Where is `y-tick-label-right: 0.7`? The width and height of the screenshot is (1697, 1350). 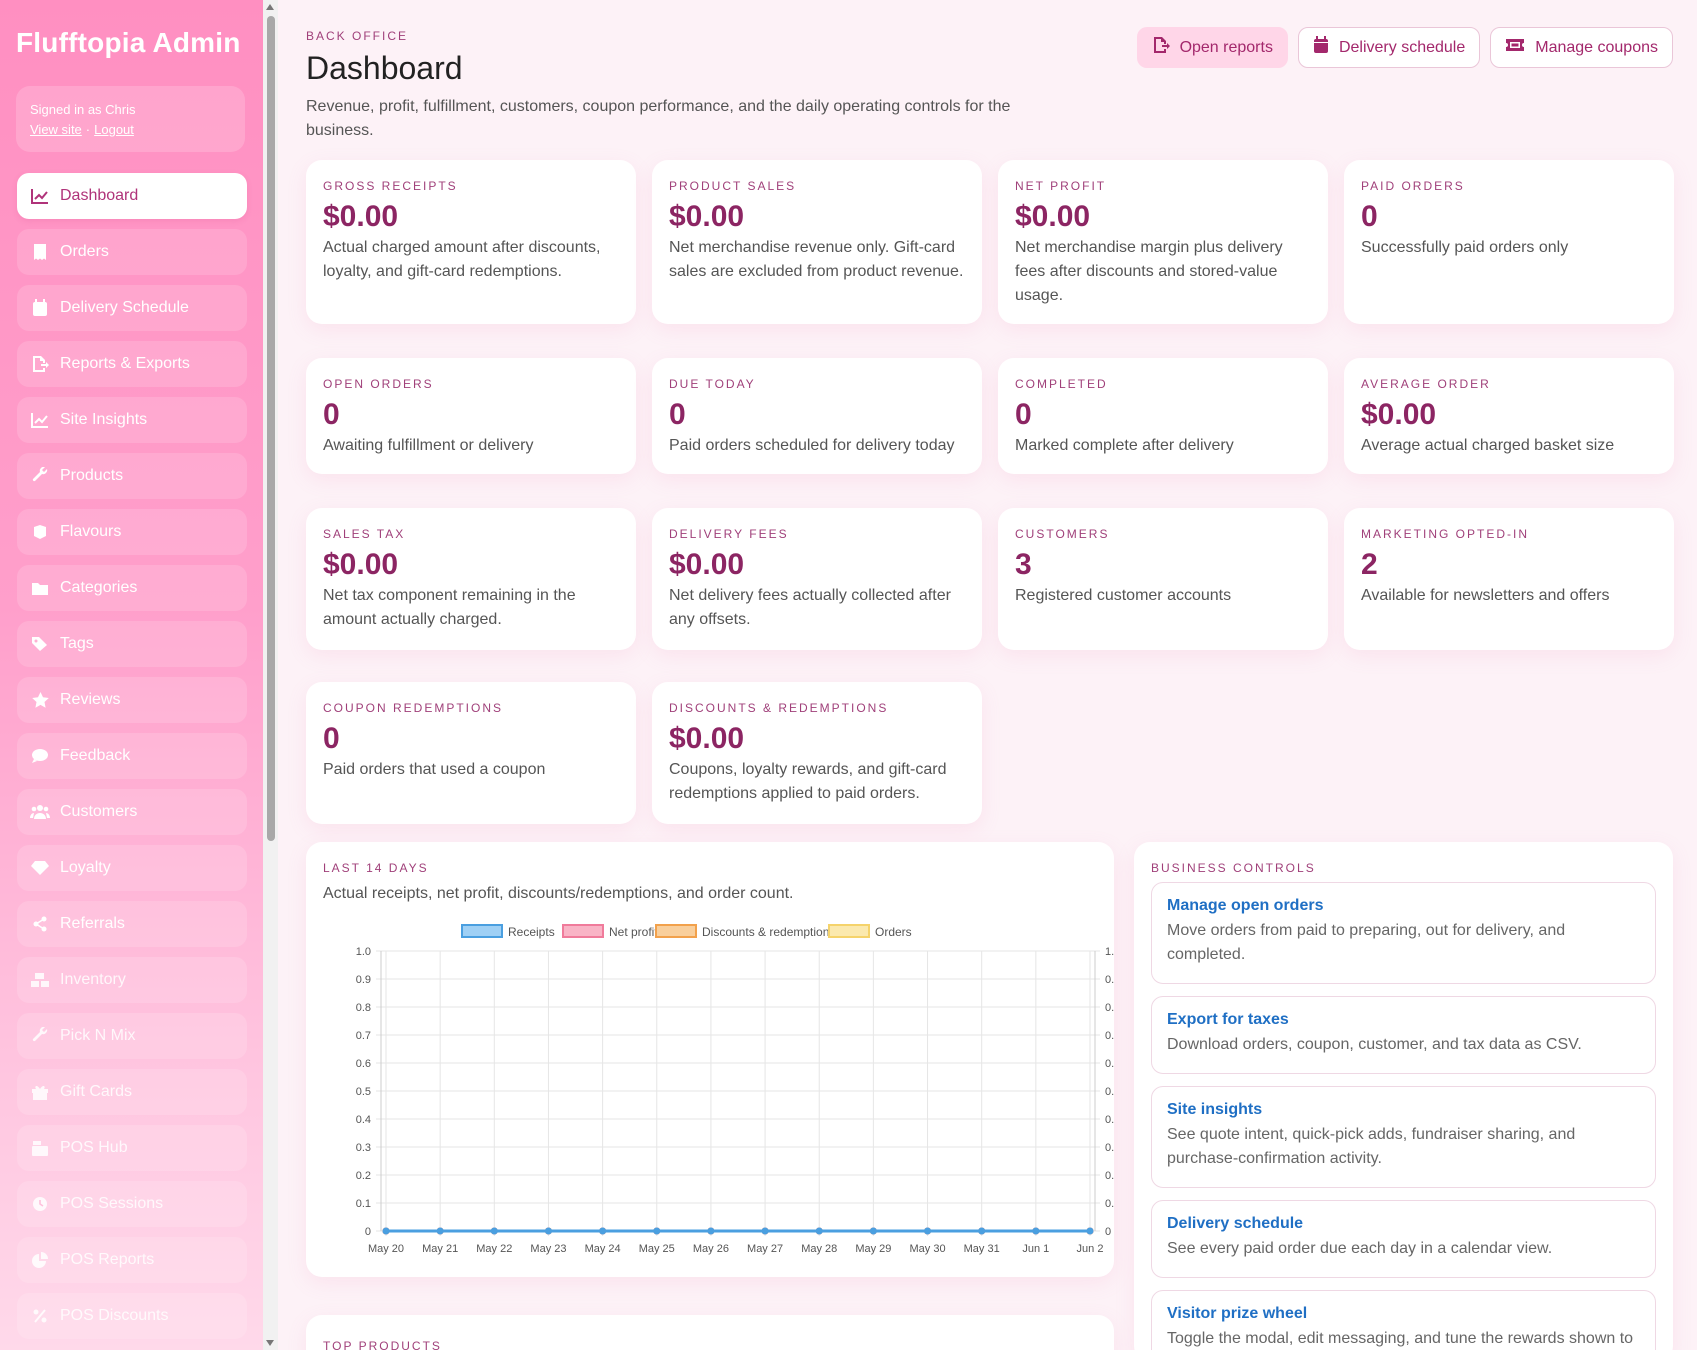
y-tick-label-right: 0.7 is located at coordinates (1109, 1036).